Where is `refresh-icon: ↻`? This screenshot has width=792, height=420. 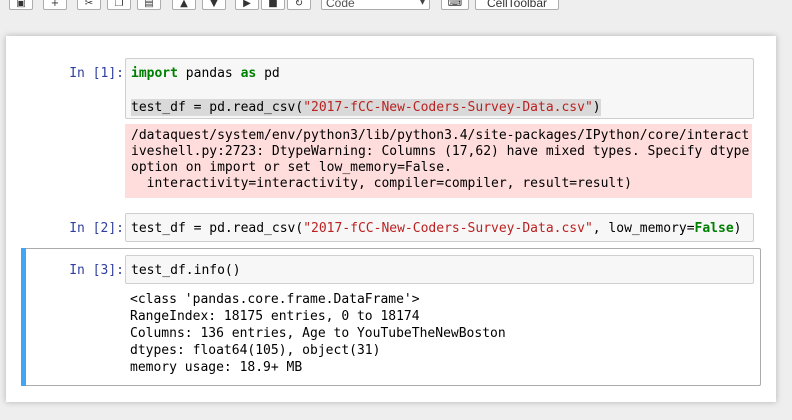
refresh-icon: ↻ is located at coordinates (299, 4).